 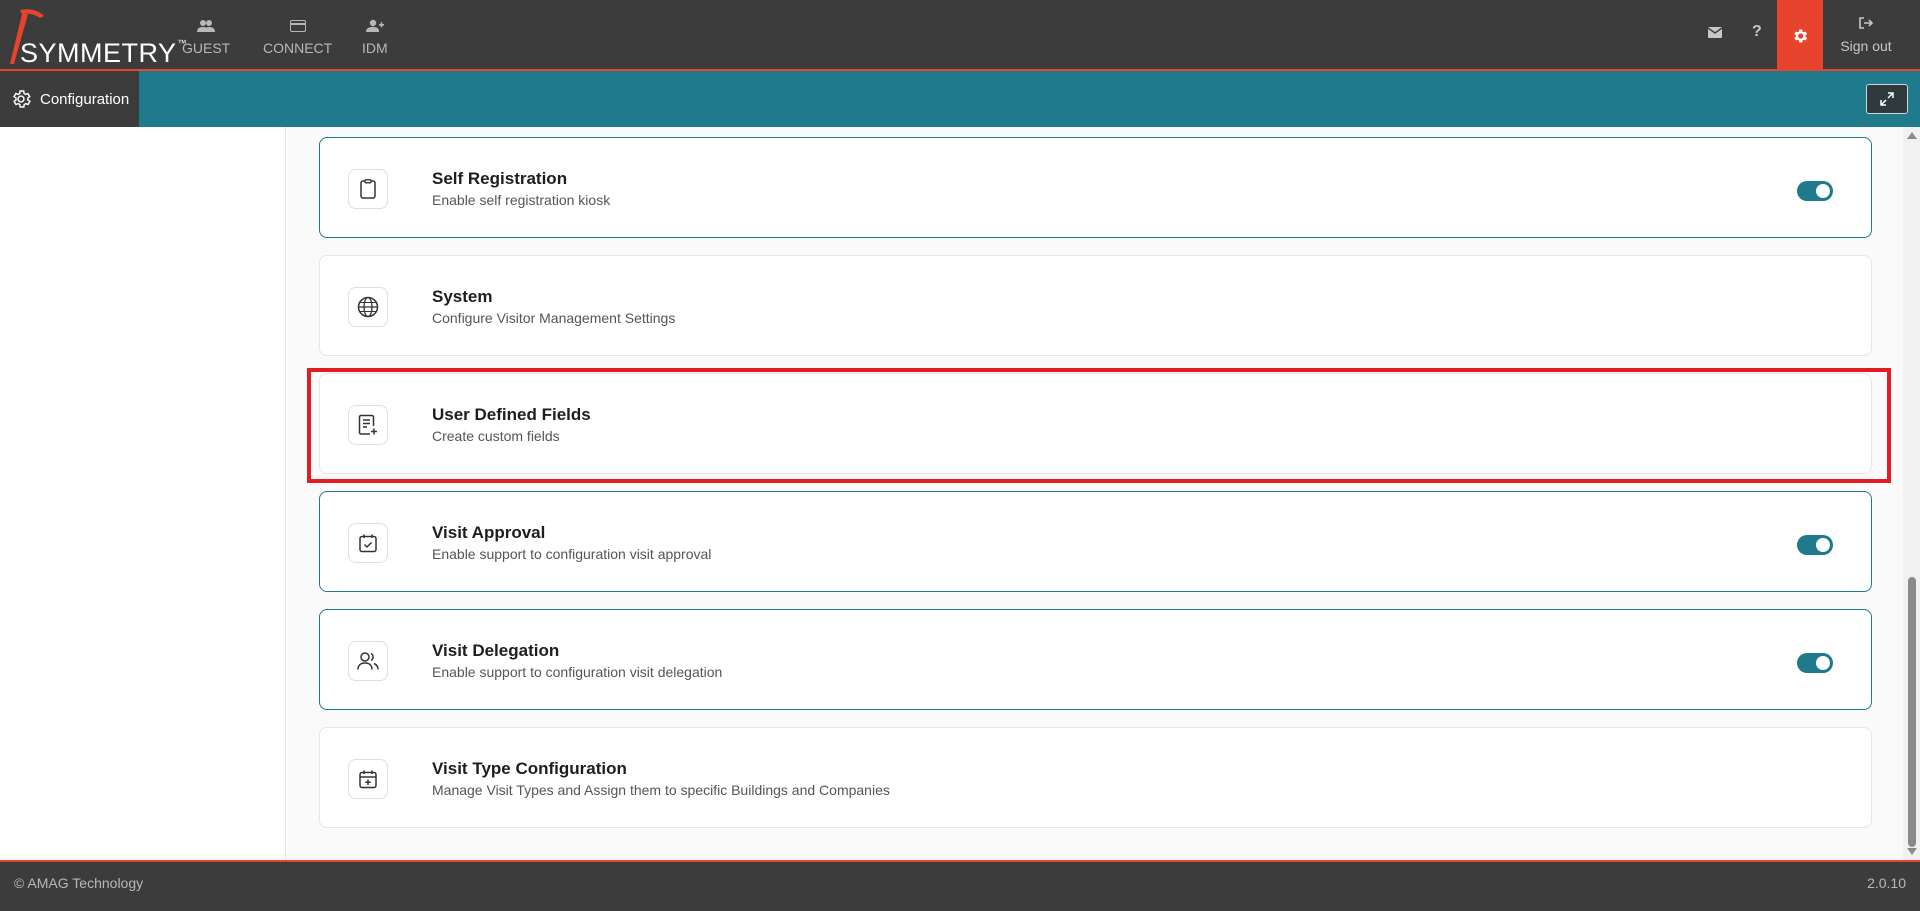 What do you see at coordinates (1866, 46) in the screenshot?
I see `sign-out-label: Sign out` at bounding box center [1866, 46].